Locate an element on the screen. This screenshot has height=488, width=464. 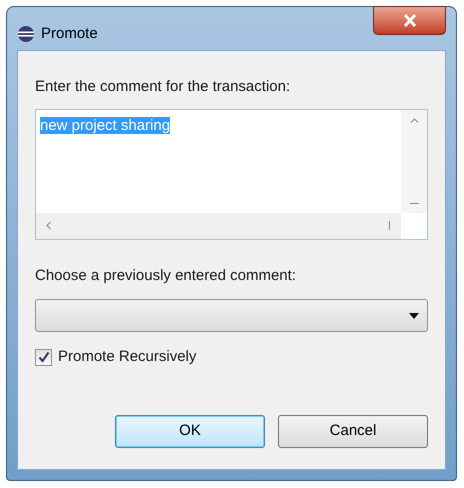
recursive-checkbox is located at coordinates (43, 357).